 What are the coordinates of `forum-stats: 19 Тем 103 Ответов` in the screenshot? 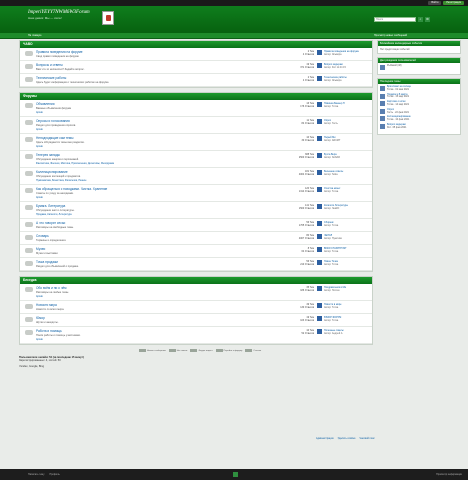 It's located at (296, 319).